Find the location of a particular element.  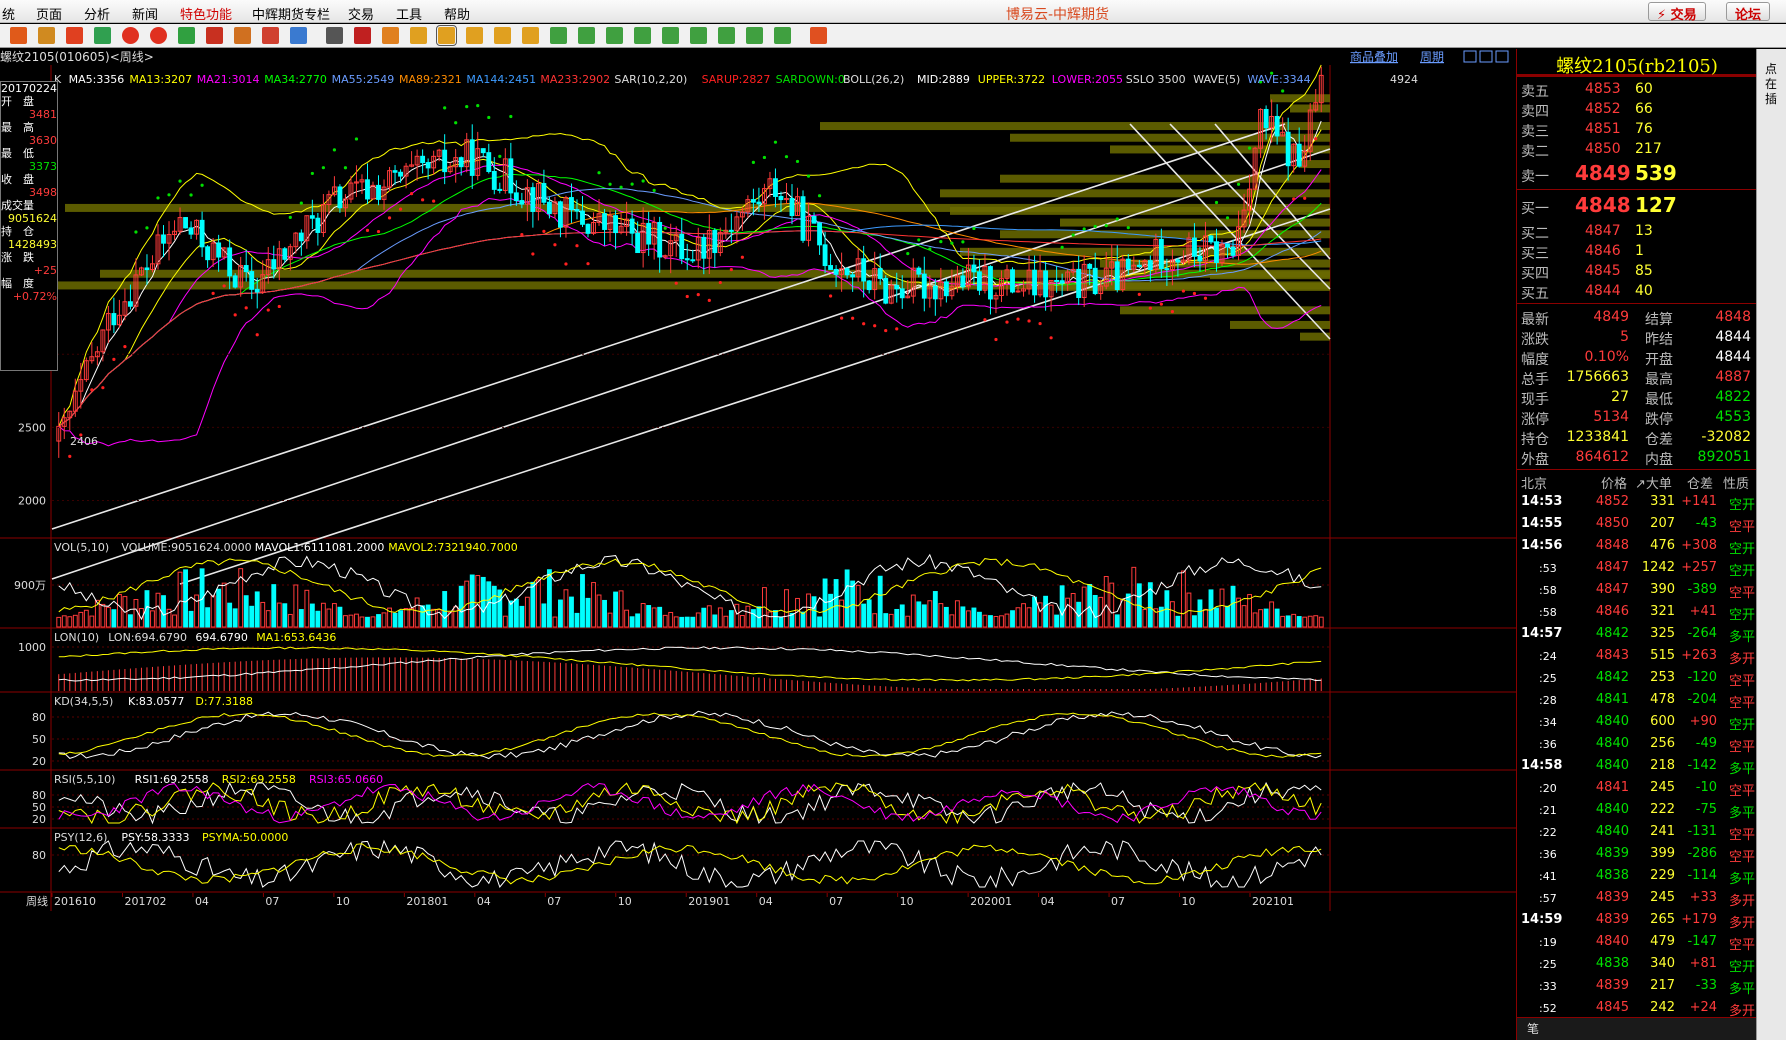

pen-icon is located at coordinates (214, 35).